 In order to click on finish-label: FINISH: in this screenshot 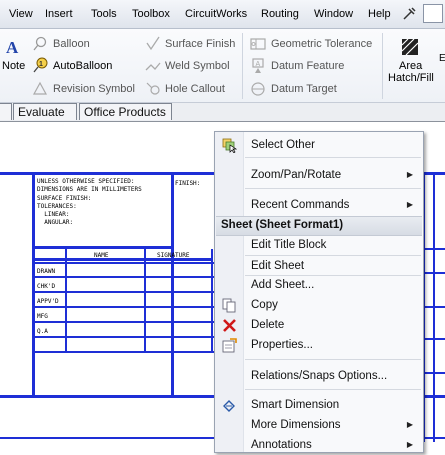, I will do `click(188, 183)`.